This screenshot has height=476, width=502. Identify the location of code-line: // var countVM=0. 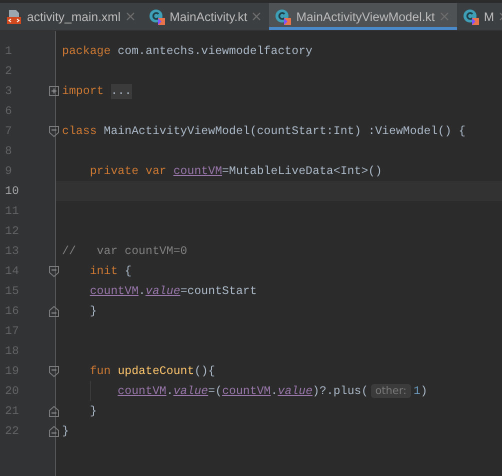
(124, 251).